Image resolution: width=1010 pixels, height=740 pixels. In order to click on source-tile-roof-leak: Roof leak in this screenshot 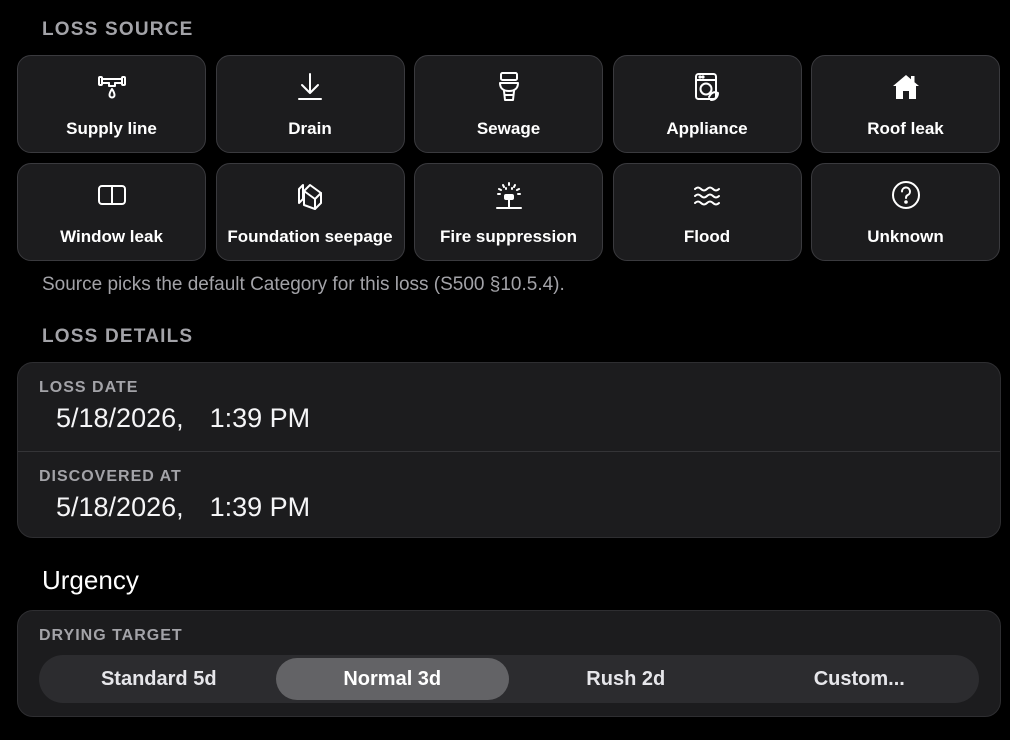, I will do `click(905, 104)`.